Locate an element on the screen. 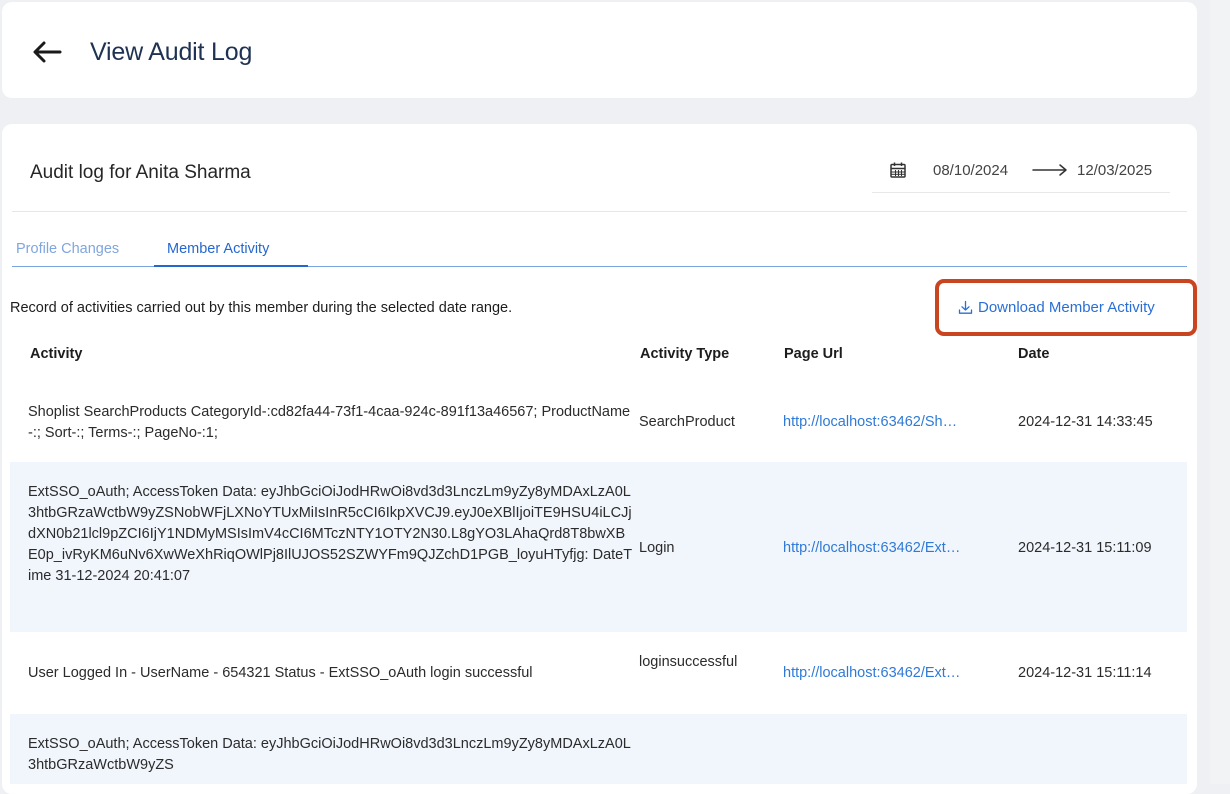  activity-type-cell: SearchProduct is located at coordinates (687, 422).